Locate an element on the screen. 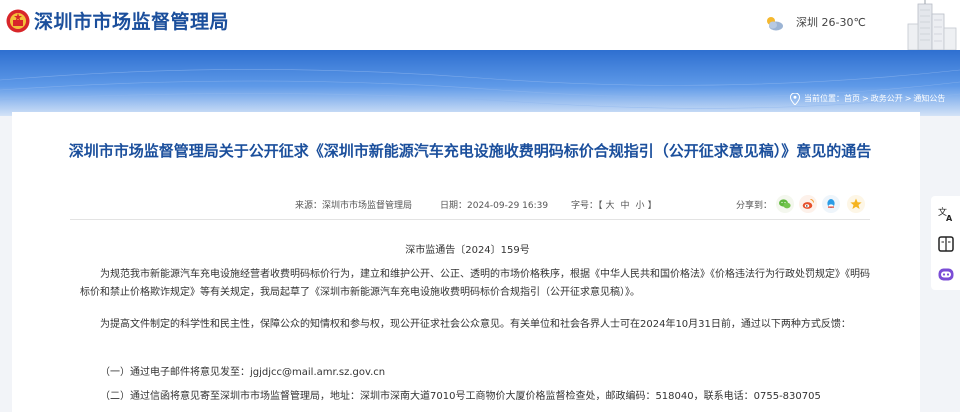 Image resolution: width=960 pixels, height=412 pixels. translate-icon: 文 A is located at coordinates (946, 214).